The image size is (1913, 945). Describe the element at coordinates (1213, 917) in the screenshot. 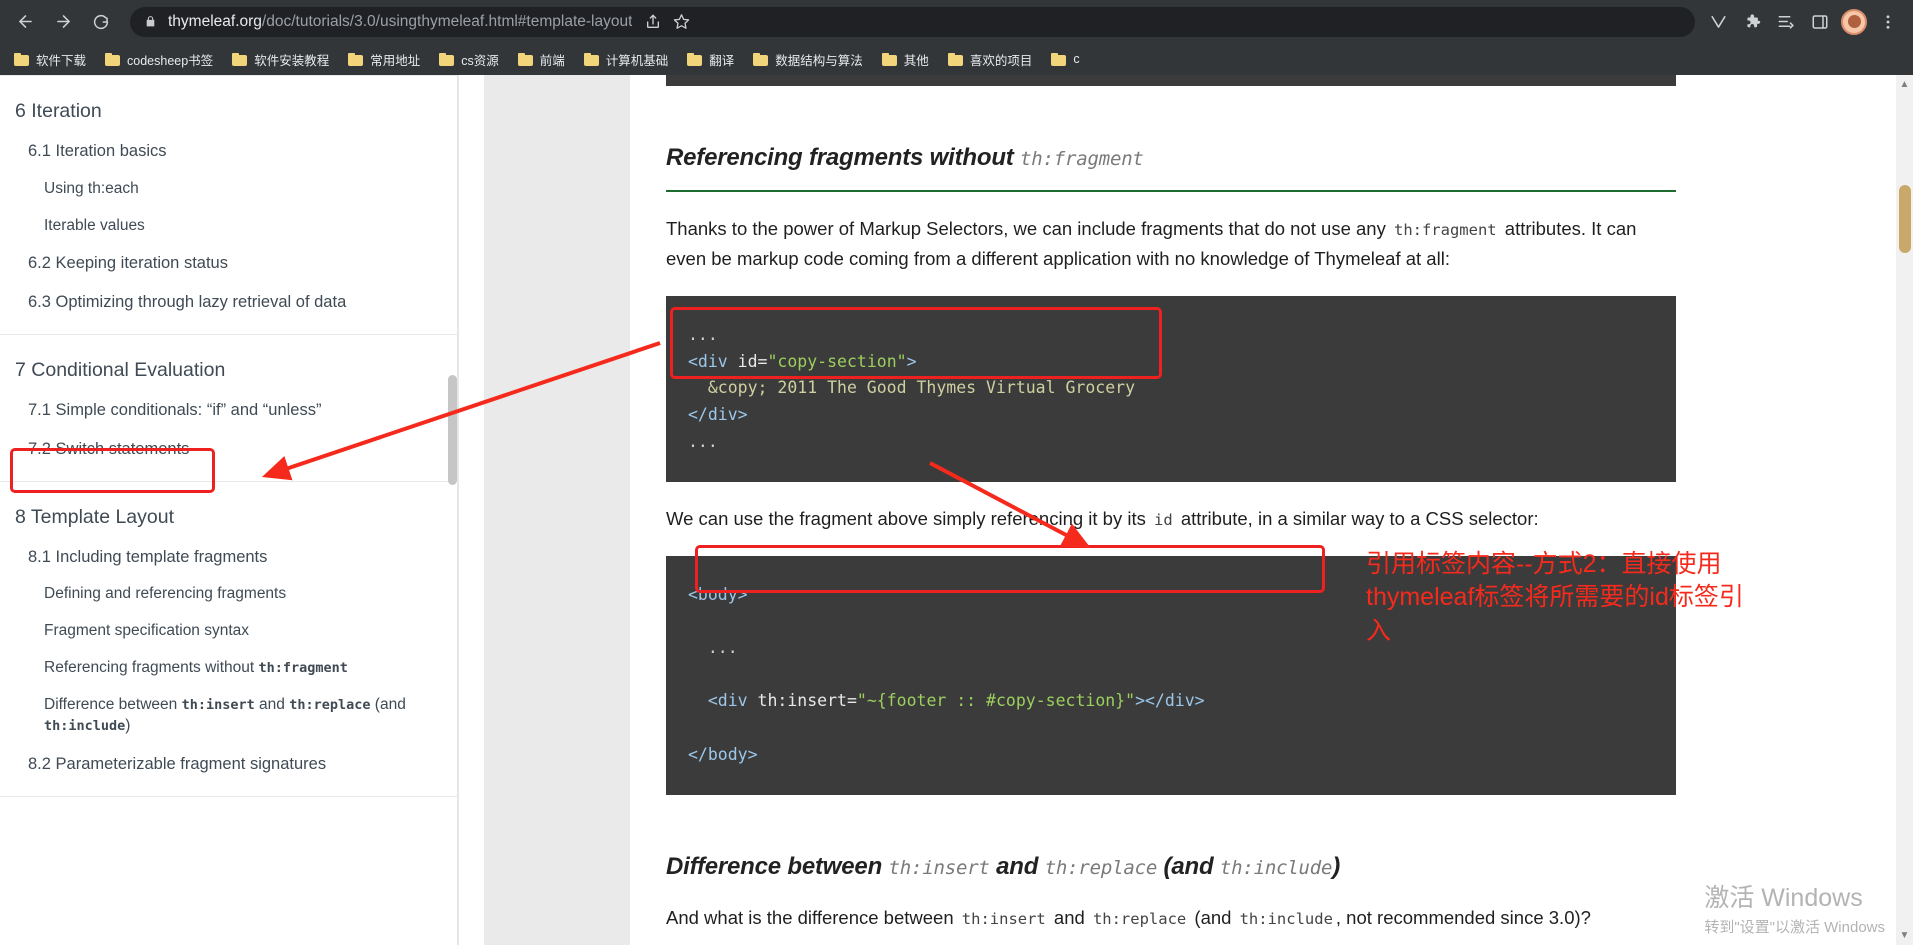

I see `paragraph3-text-c: (and` at that location.